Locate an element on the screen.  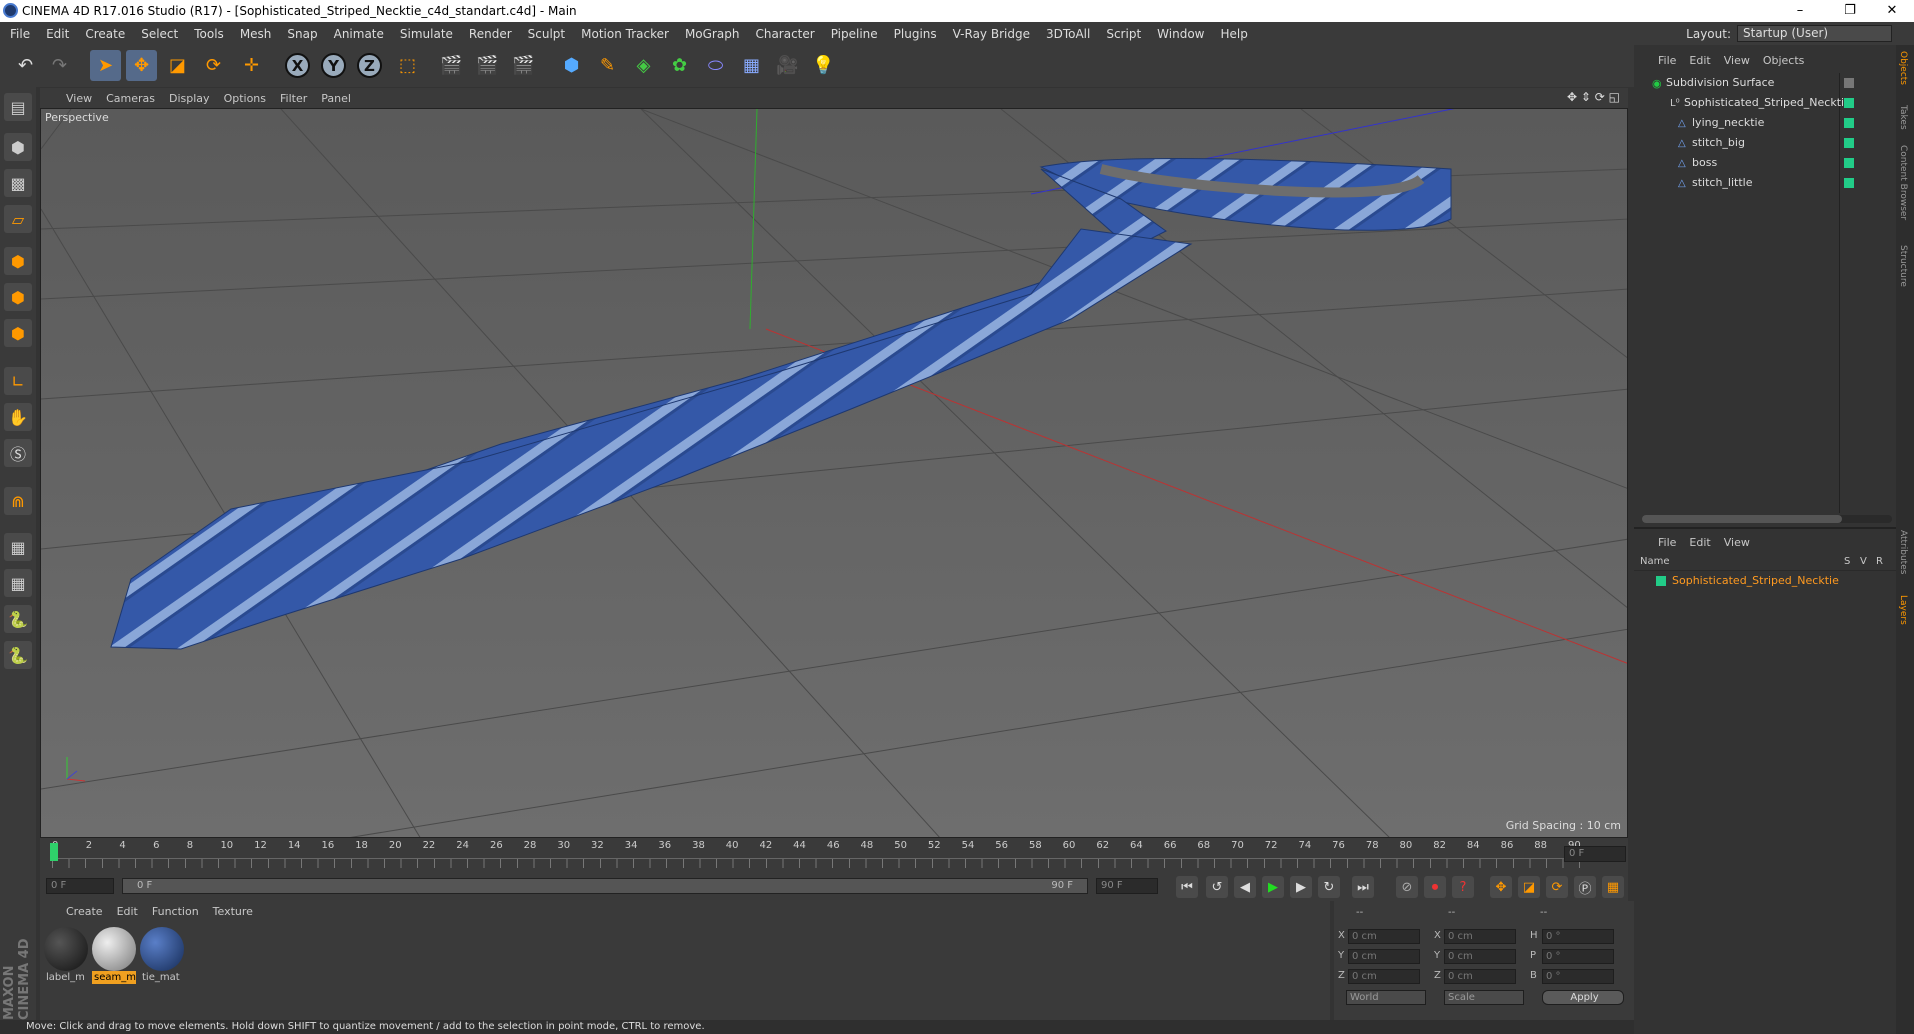
minimize-button: – is located at coordinates (1800, 11).